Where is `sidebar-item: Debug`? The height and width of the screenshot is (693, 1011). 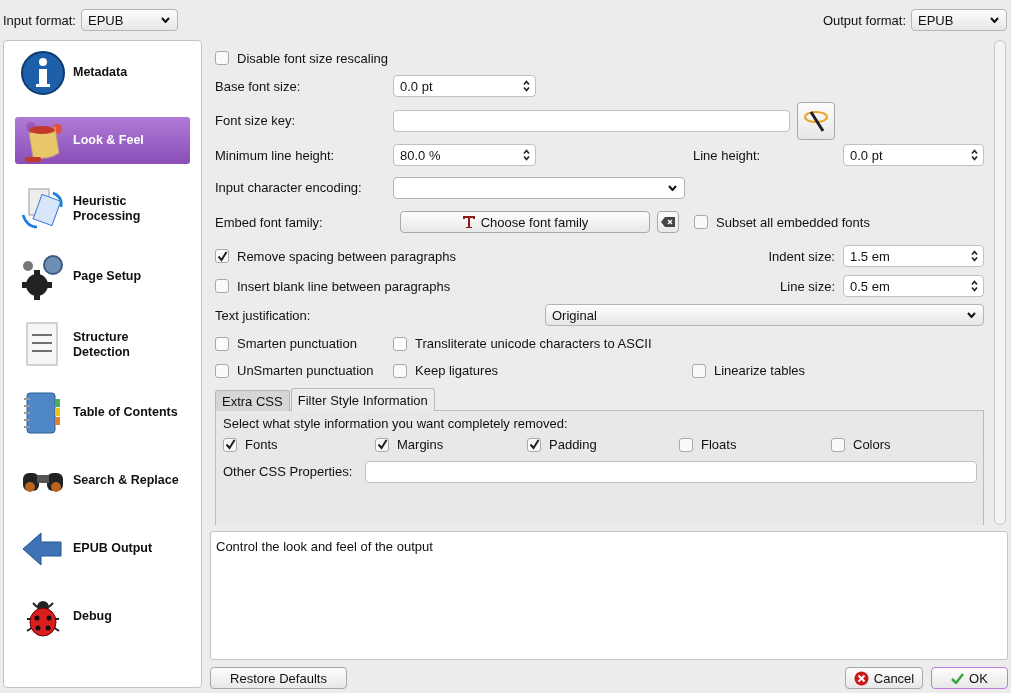 sidebar-item: Debug is located at coordinates (102, 616).